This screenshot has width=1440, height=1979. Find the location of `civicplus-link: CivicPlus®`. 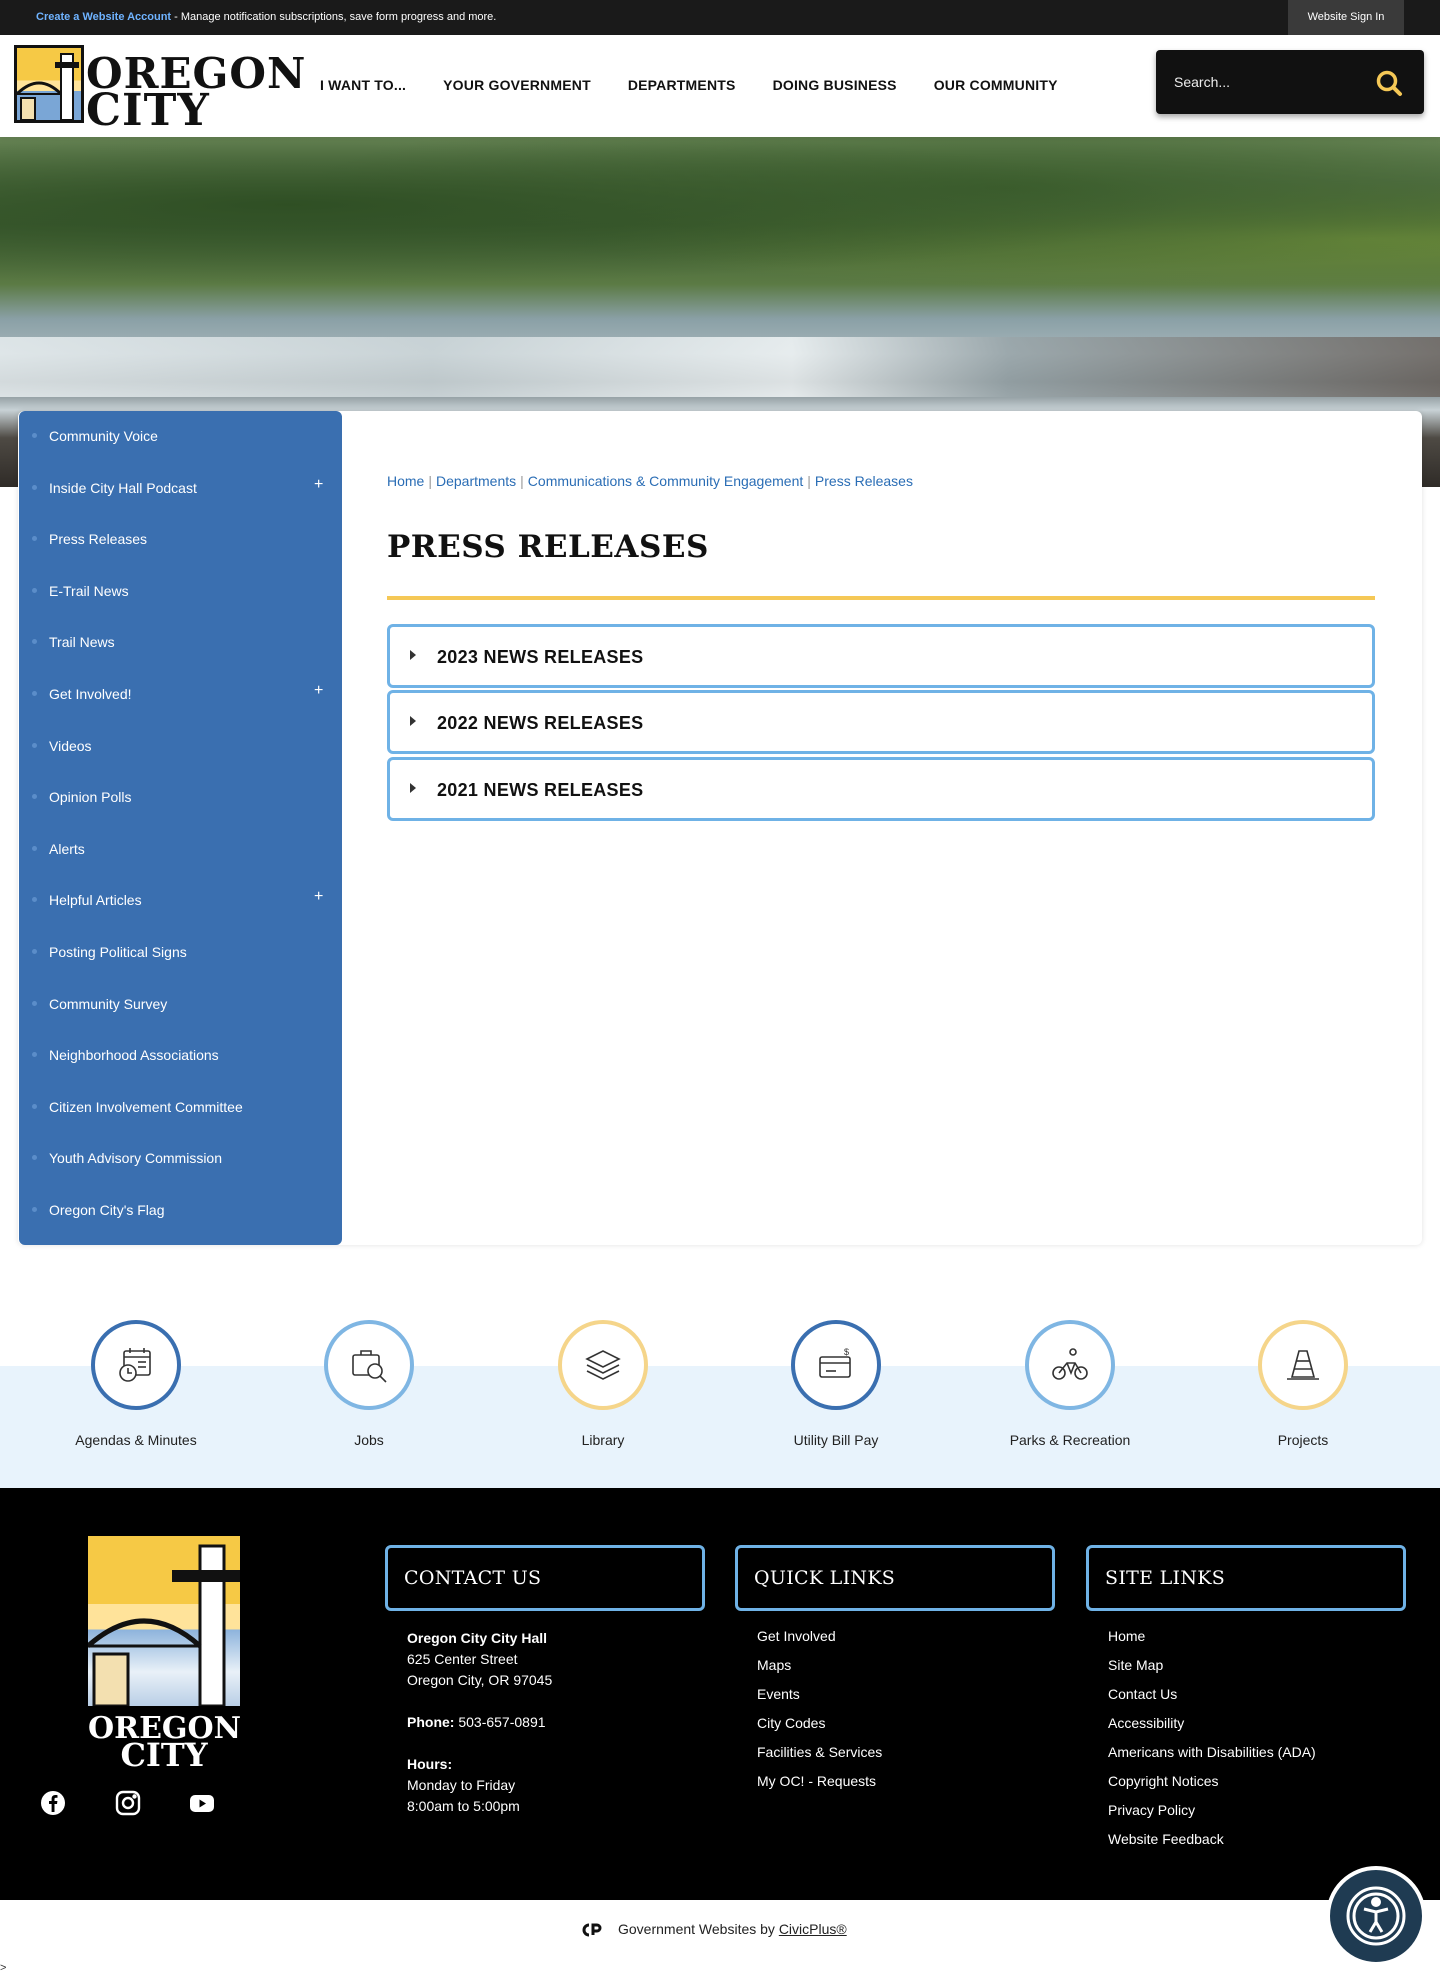

civicplus-link: CivicPlus® is located at coordinates (813, 1929).